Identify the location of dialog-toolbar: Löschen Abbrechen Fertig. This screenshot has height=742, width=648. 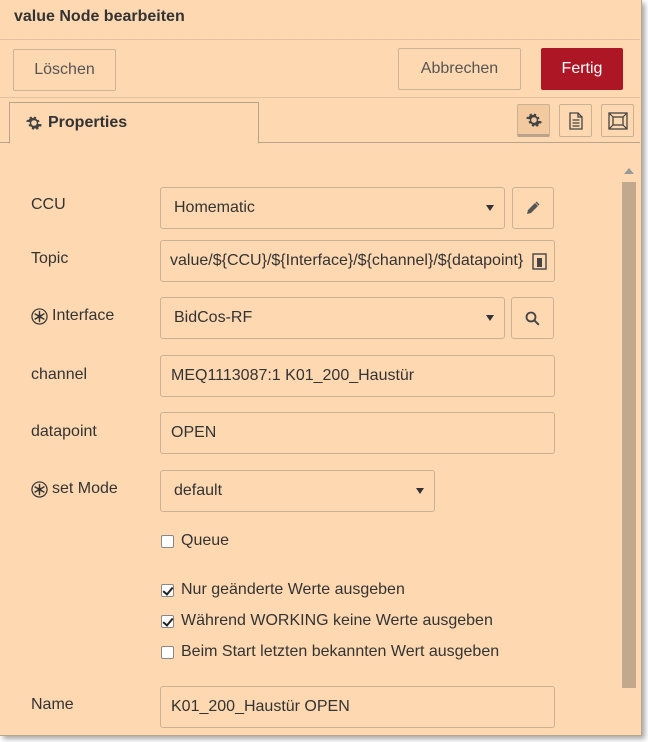
(320, 69).